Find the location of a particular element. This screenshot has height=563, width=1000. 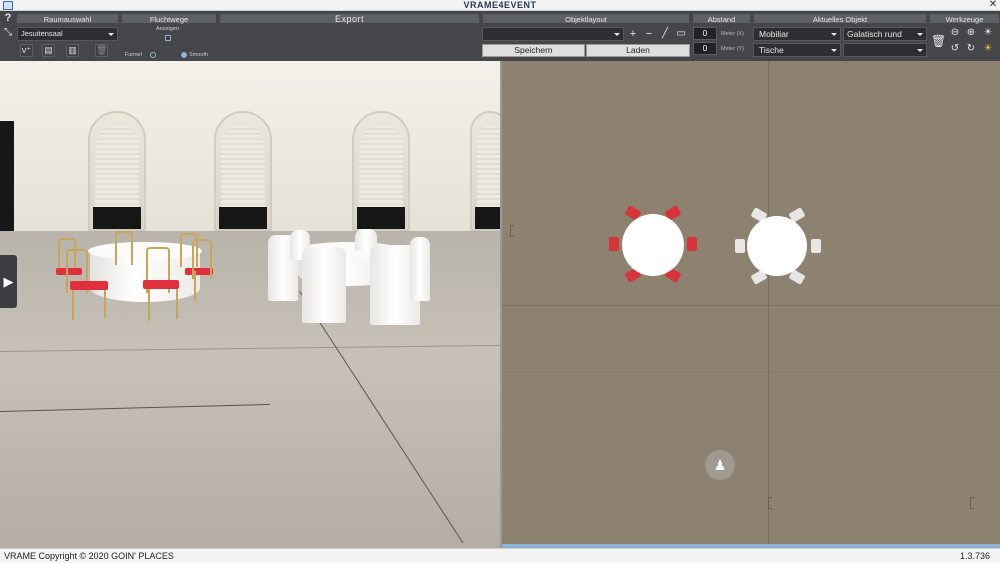

zoom-out-icon: ⊖ is located at coordinates (955, 33).